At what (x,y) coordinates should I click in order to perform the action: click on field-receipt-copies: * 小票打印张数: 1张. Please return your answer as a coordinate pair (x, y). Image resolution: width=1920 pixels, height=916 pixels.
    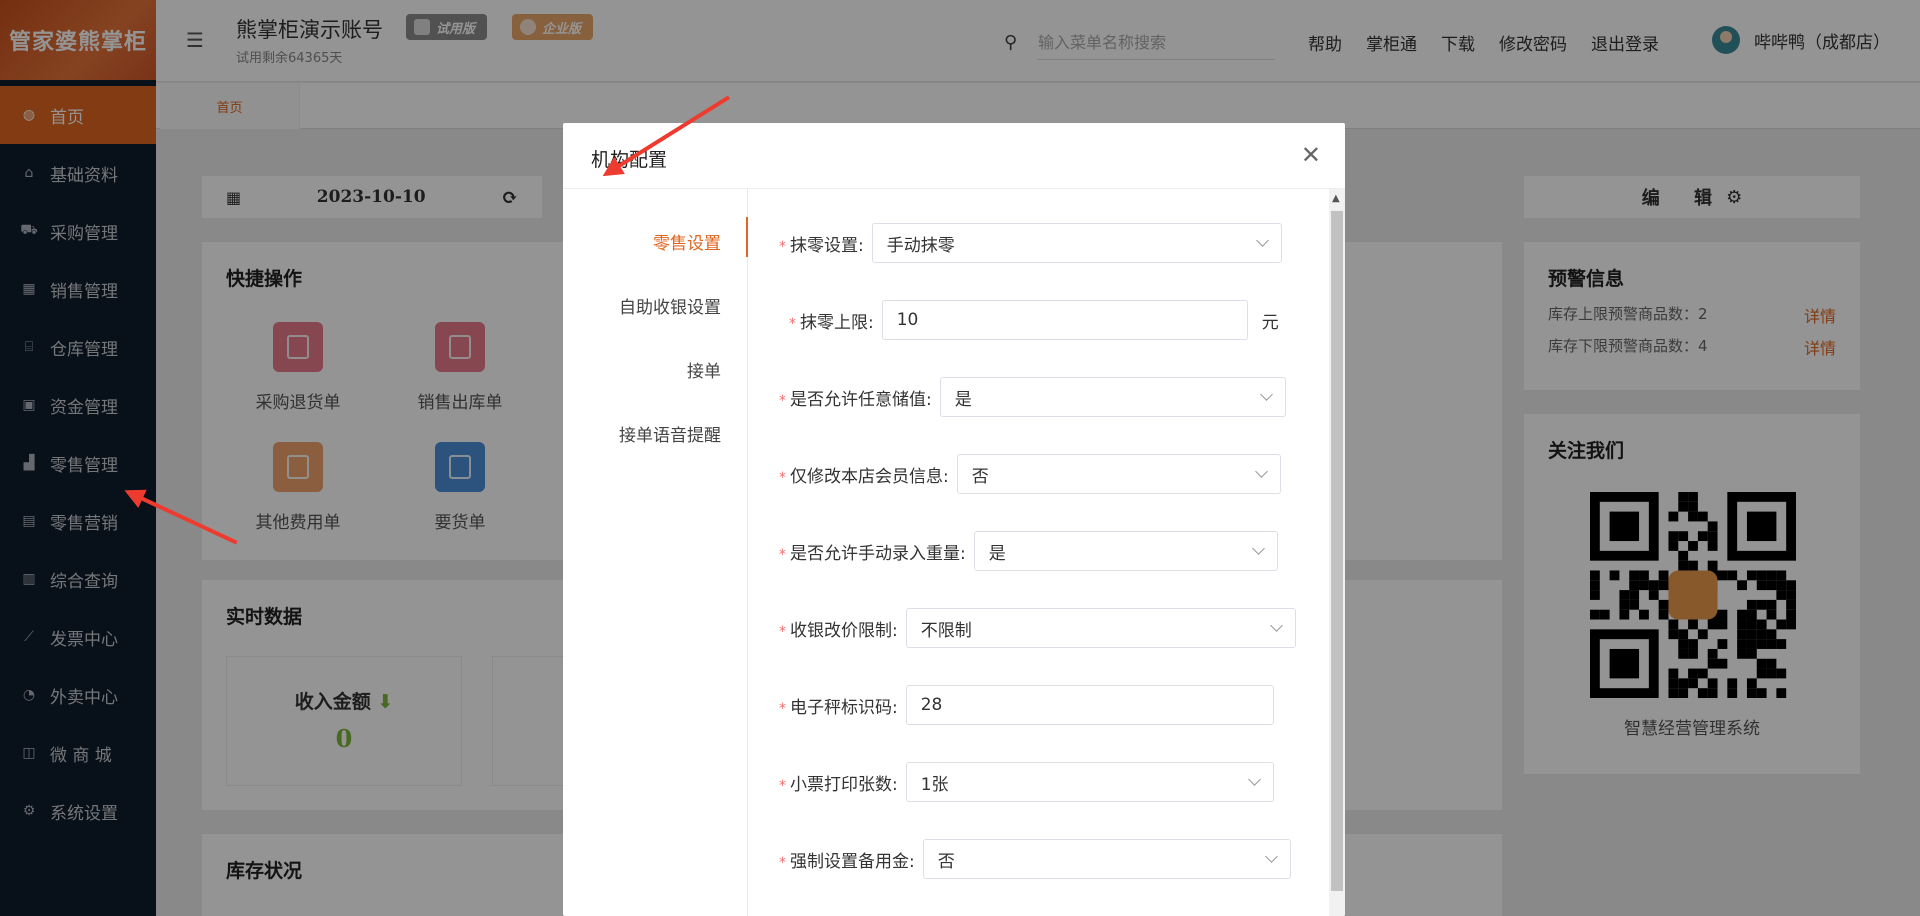
    Looking at the image, I should click on (1026, 782).